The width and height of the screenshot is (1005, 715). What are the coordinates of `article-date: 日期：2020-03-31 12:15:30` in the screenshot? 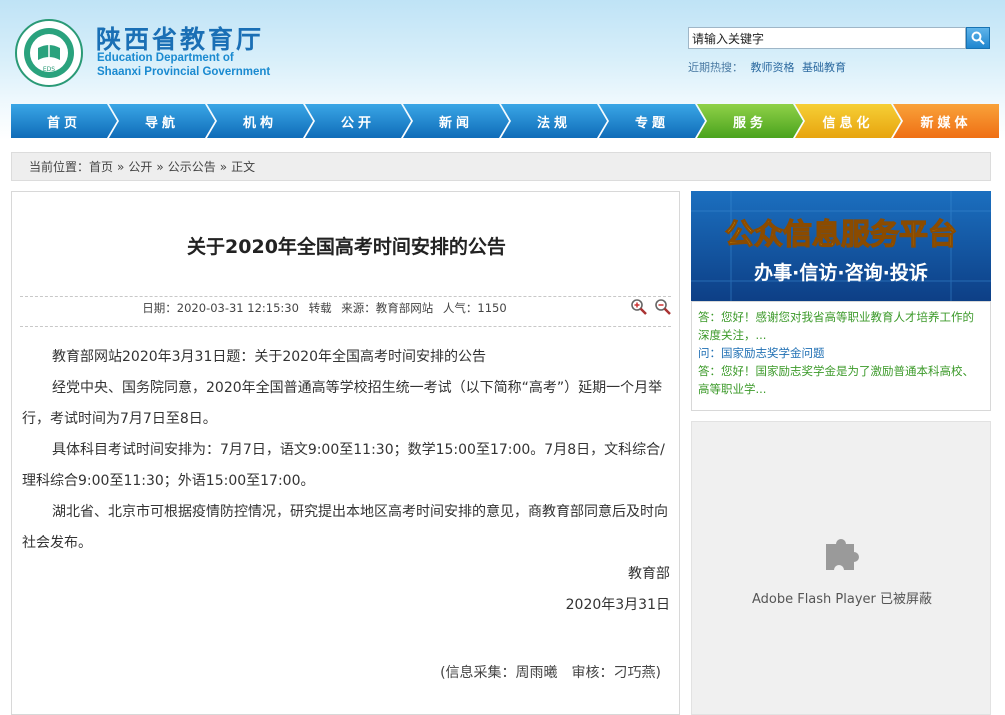 It's located at (220, 308).